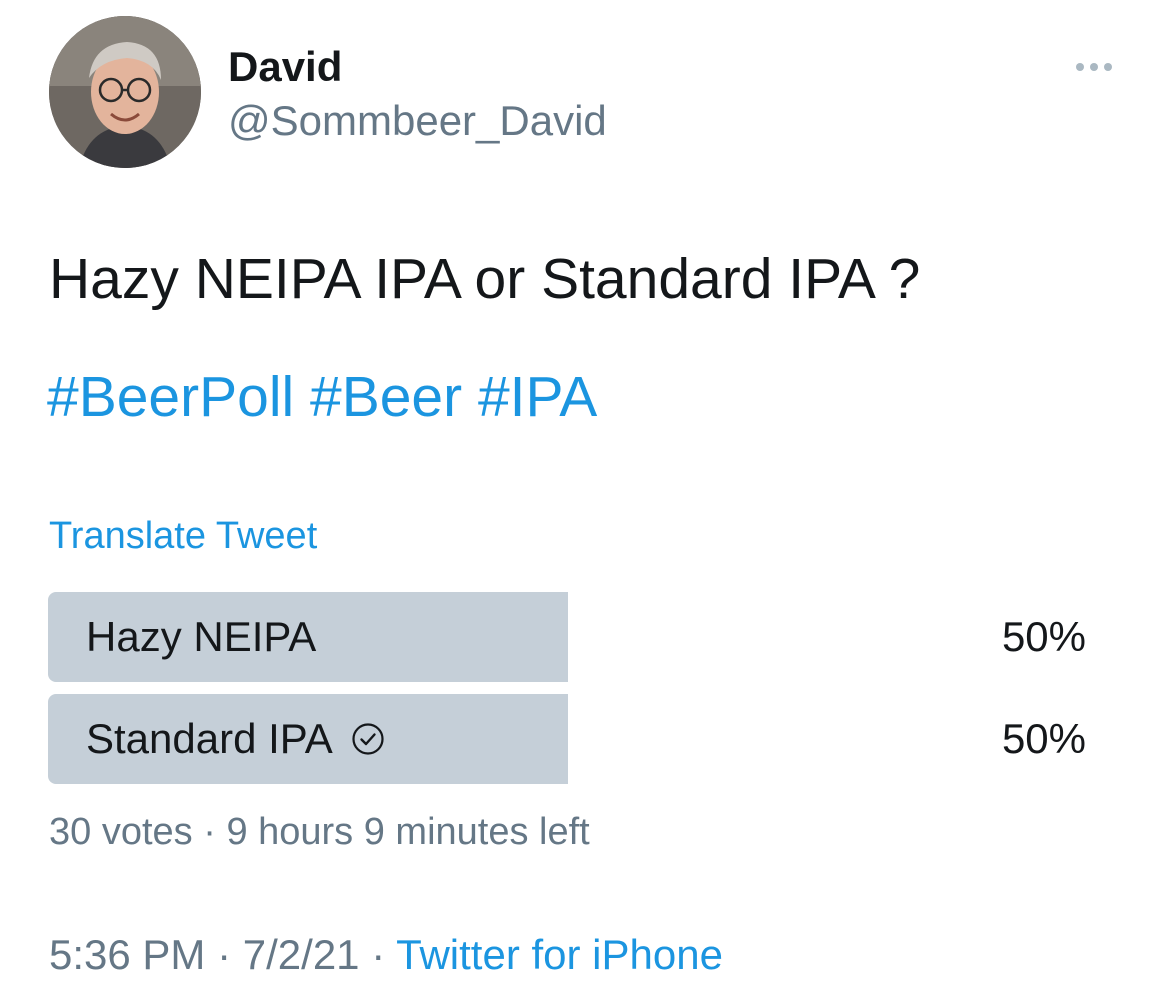 Image resolution: width=1155 pixels, height=988 pixels. Describe the element at coordinates (568, 739) in the screenshot. I see `poll-option-standard-ipa: Standard IPA 50%` at that location.